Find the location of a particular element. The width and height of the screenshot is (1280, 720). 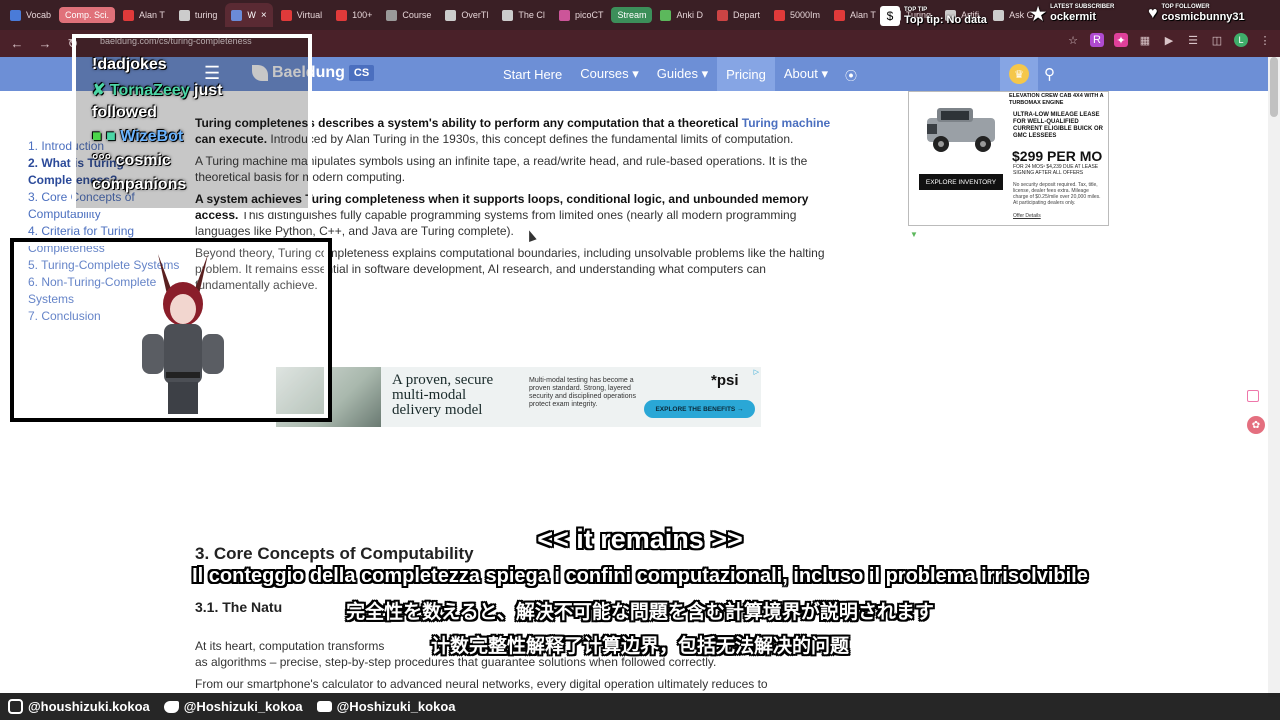

browser-tab: Depart is located at coordinates (738, 15).